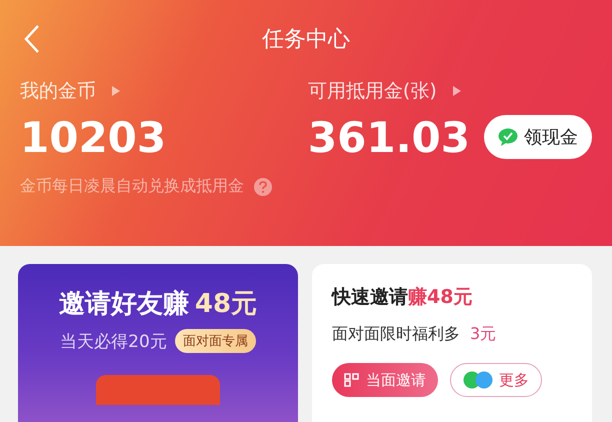 This screenshot has height=422, width=612. I want to click on stat-label: 我的金币, so click(58, 91).